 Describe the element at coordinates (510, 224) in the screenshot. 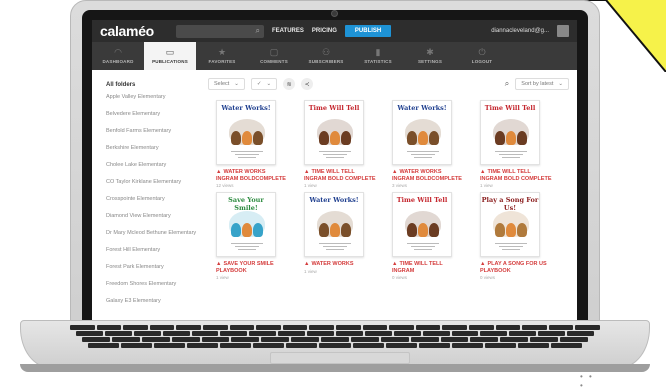

I see `publication-cover: Play a Song For Us!` at that location.